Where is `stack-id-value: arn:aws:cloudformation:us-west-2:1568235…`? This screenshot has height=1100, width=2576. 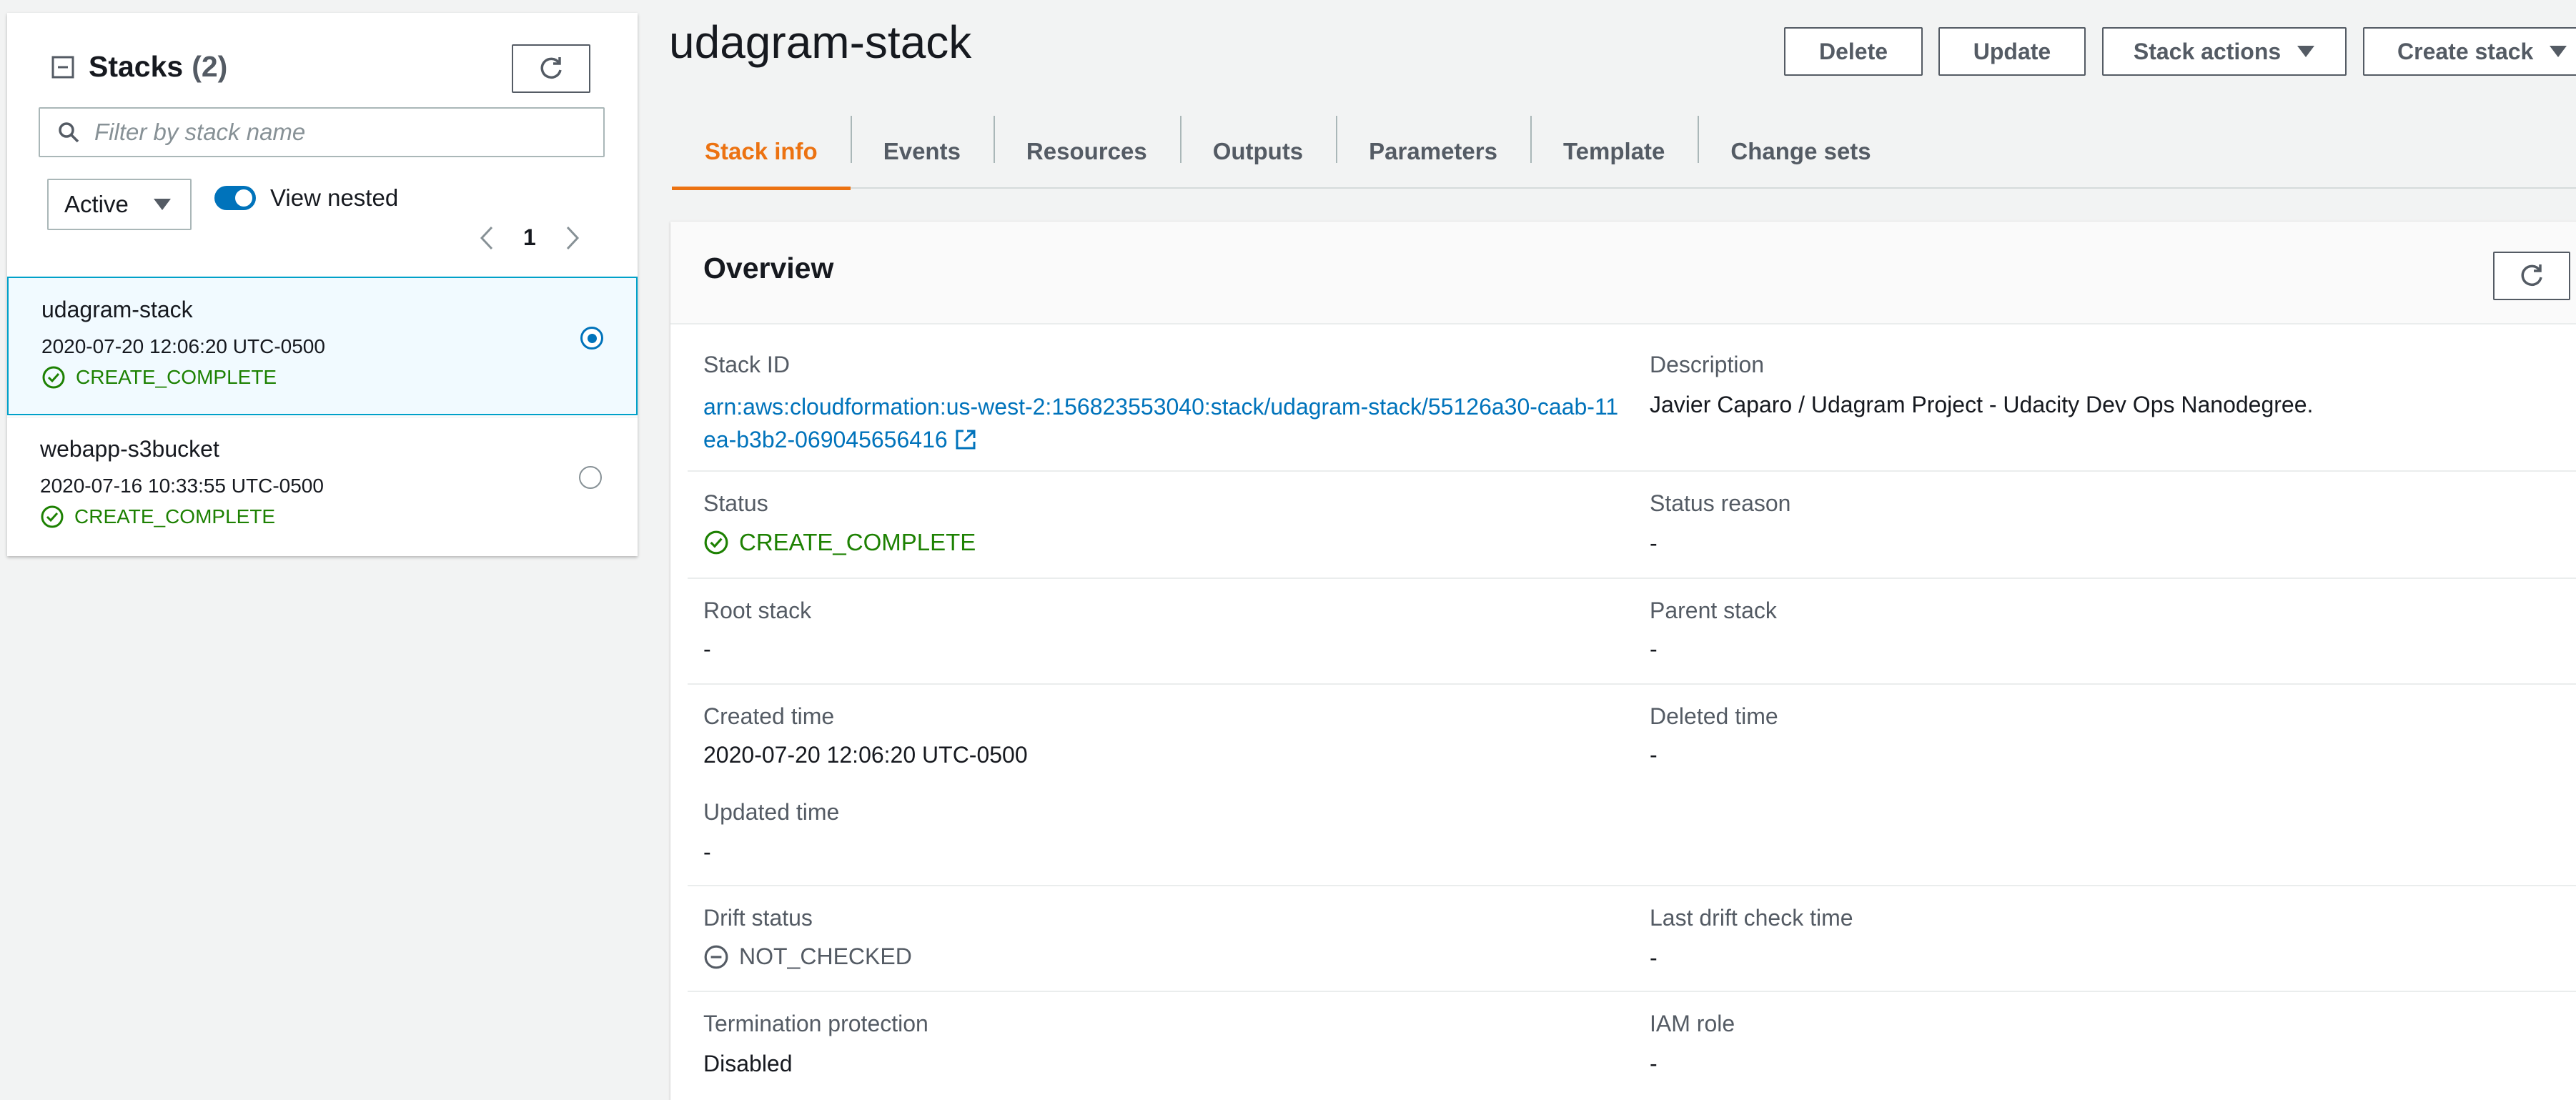 stack-id-value: arn:aws:cloudformation:us-west-2:1568235… is located at coordinates (1161, 423).